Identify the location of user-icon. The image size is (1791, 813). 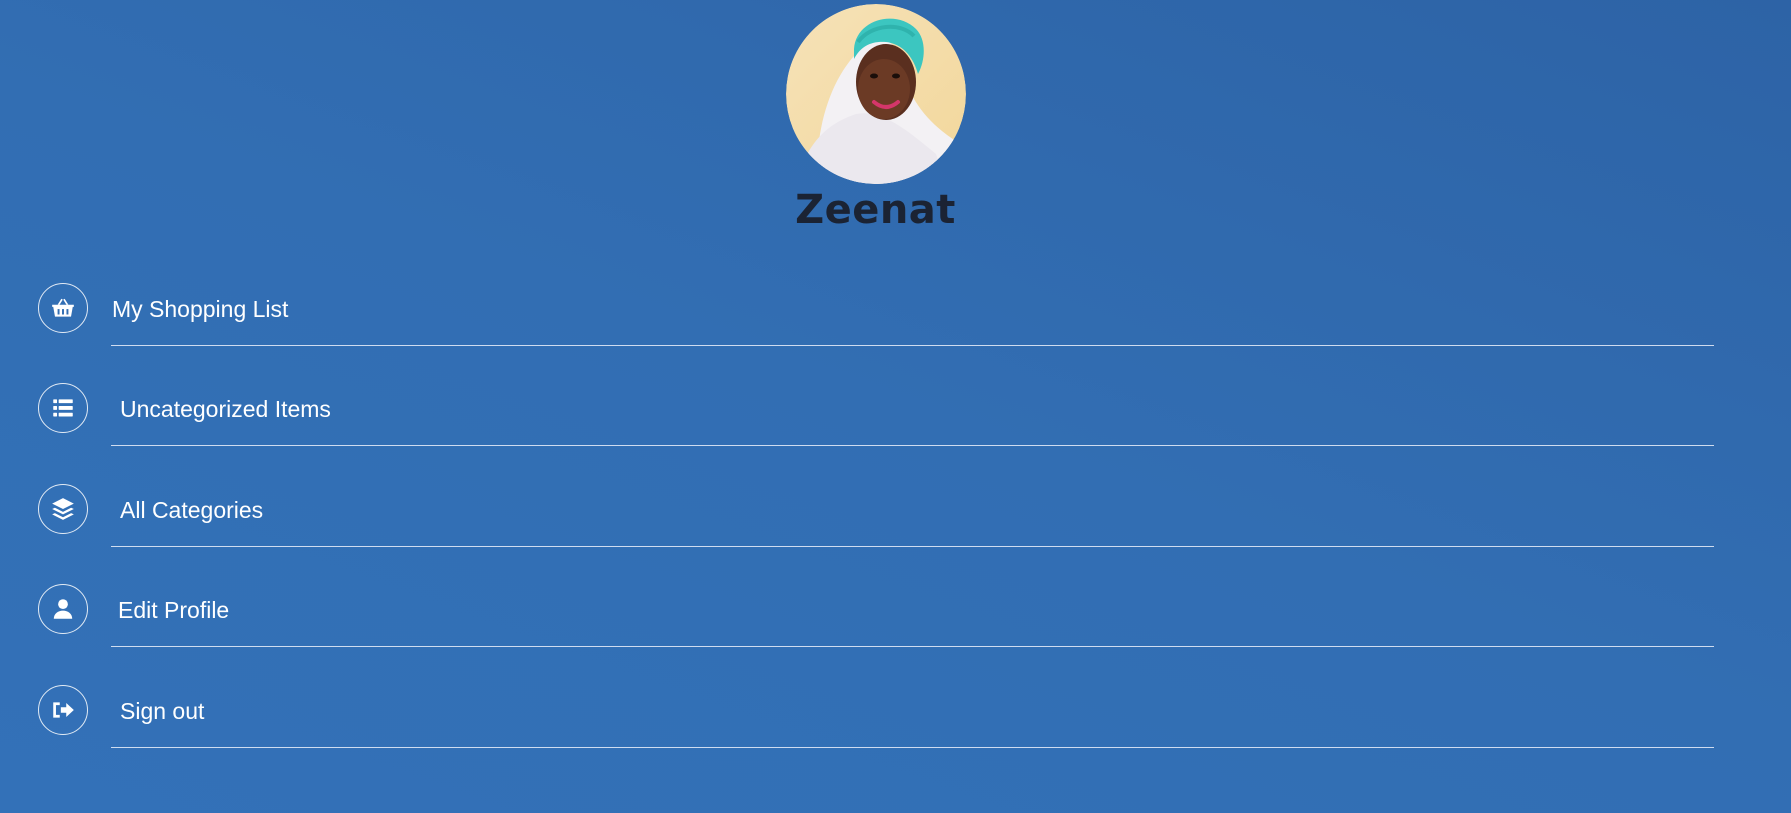
(63, 609).